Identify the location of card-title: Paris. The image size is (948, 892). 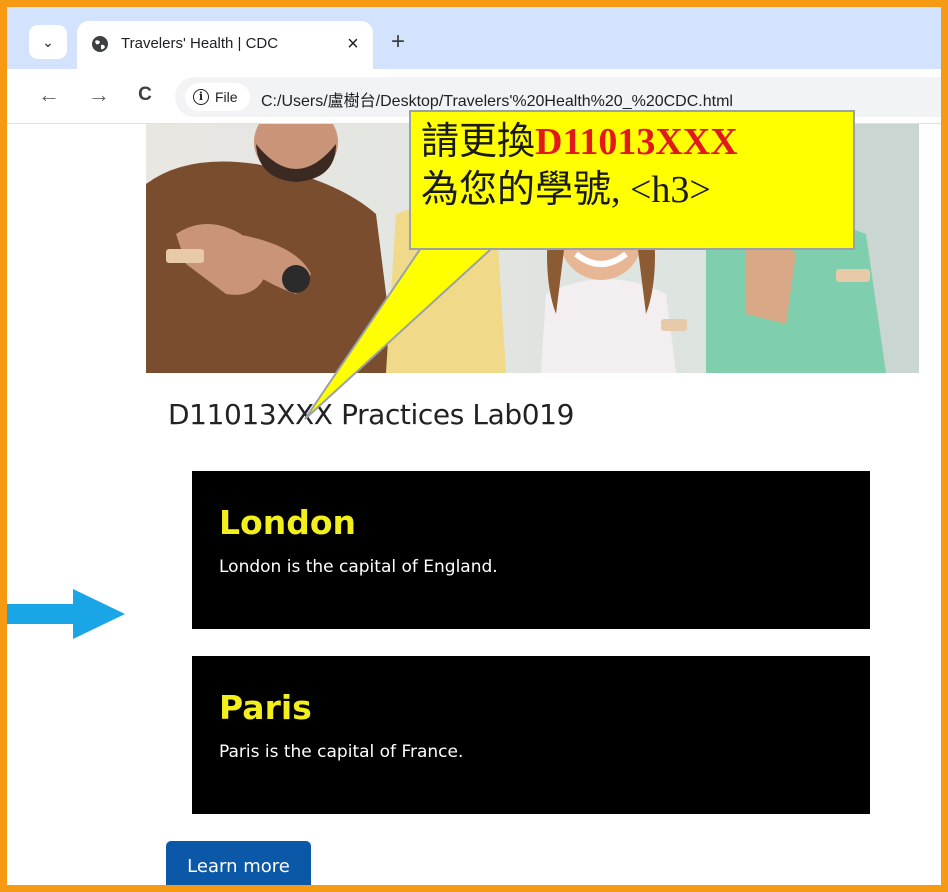
(265, 707).